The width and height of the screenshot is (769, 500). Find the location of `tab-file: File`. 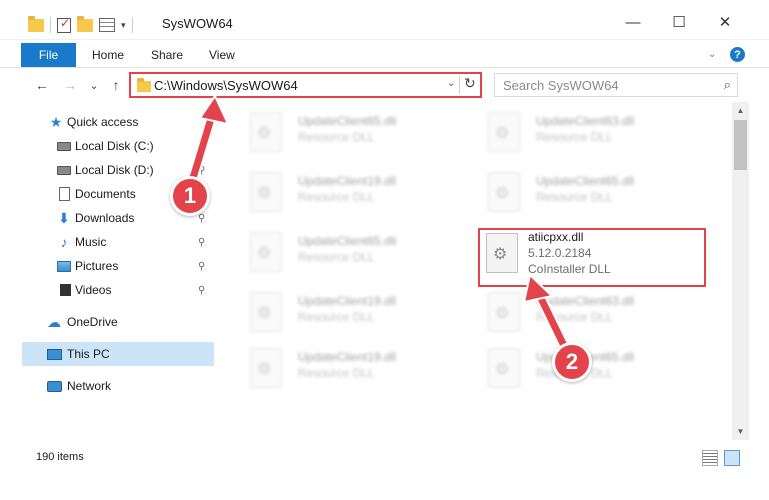

tab-file: File is located at coordinates (48, 55).